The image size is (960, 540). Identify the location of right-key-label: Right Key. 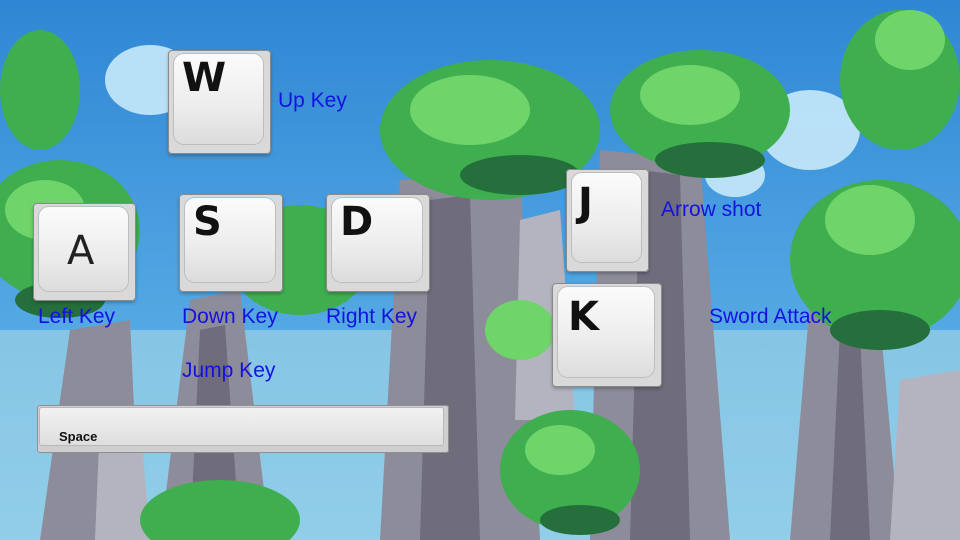
(372, 316).